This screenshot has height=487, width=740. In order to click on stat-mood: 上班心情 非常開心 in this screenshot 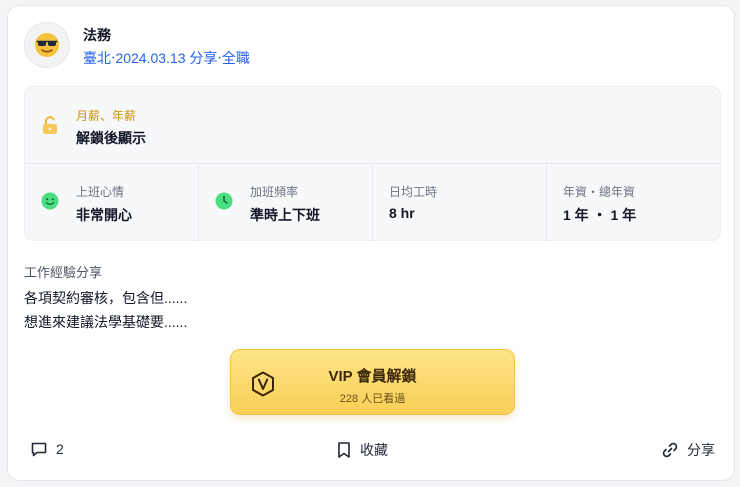, I will do `click(112, 202)`.